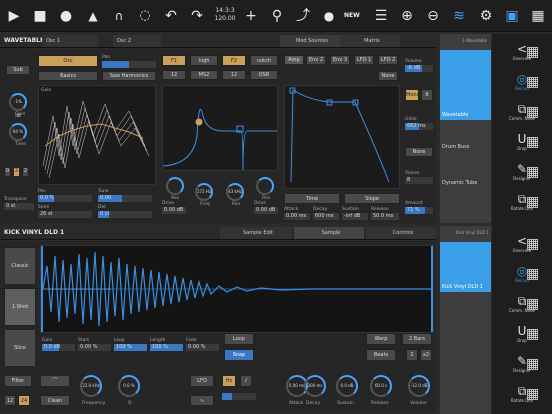  What do you see at coordinates (145, 16) in the screenshot?
I see `loop-icon: ◌` at bounding box center [145, 16].